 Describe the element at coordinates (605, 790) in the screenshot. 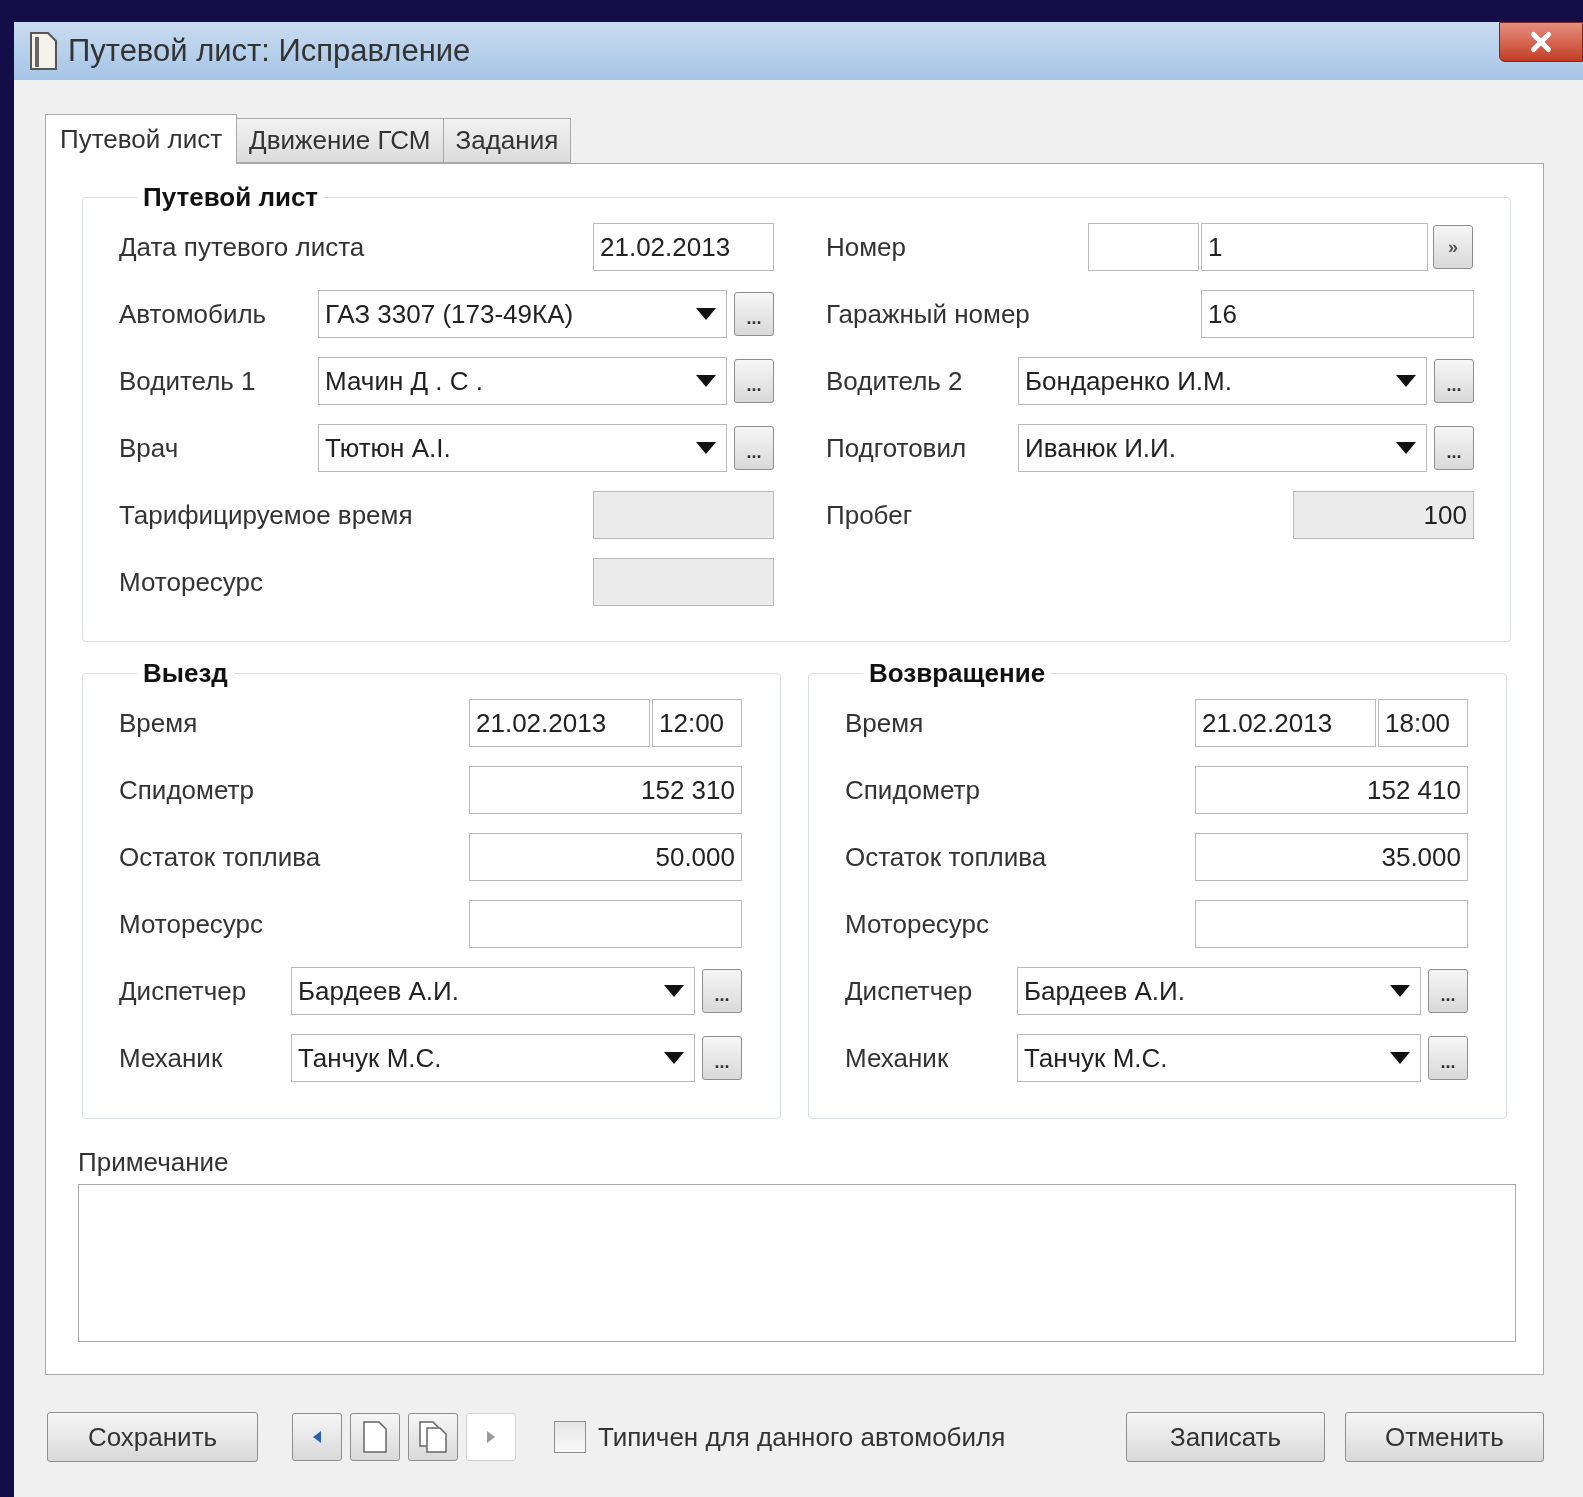

I see `number-field: 152 310` at that location.